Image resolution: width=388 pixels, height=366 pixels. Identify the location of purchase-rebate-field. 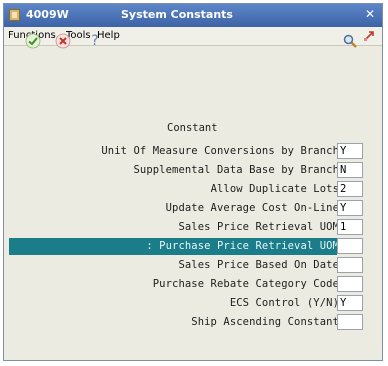
(350, 284).